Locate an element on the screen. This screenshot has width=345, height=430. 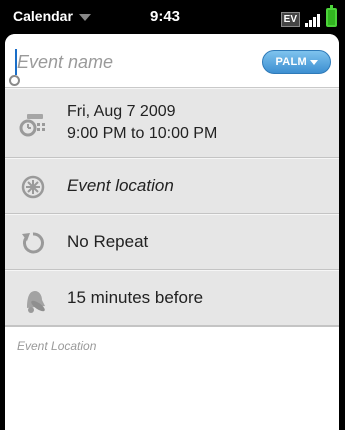
status-bar: Calendar 9:43 EV is located at coordinates (172, 17).